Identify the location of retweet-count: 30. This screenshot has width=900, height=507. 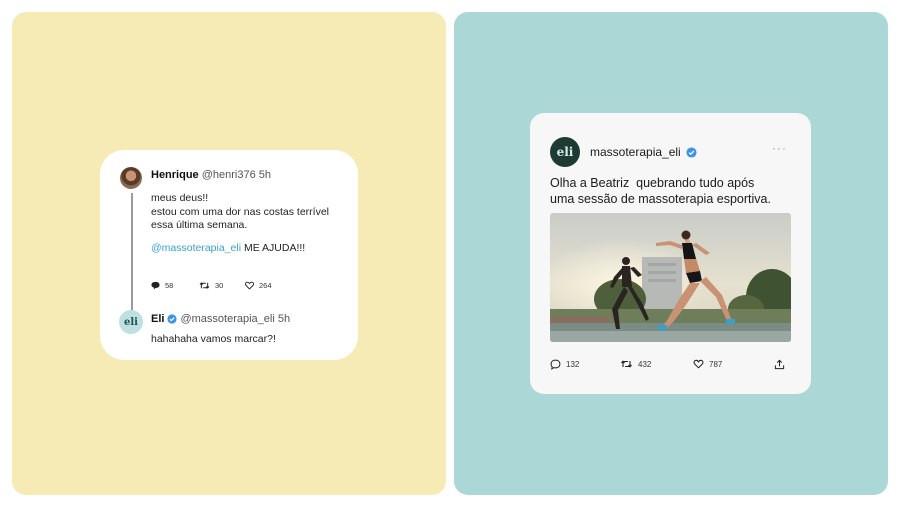
(219, 285).